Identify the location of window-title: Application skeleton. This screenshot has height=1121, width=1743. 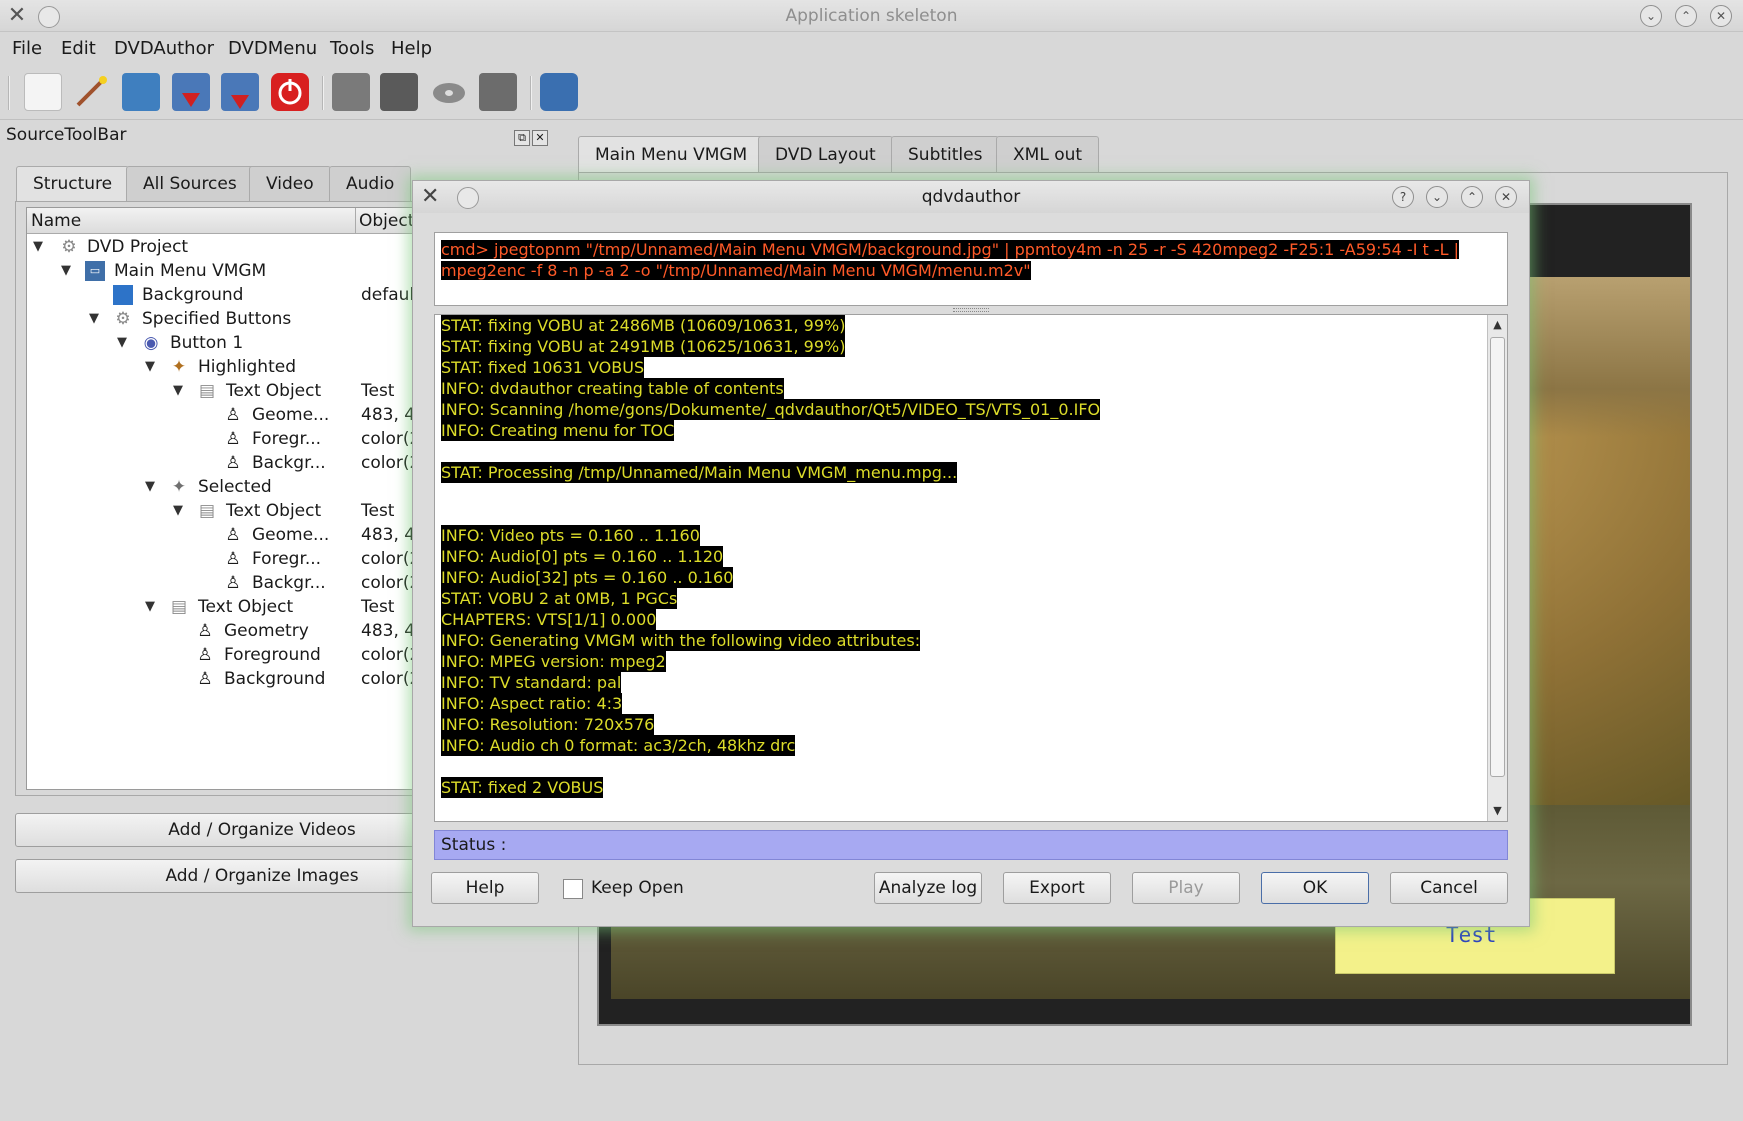
(871, 16).